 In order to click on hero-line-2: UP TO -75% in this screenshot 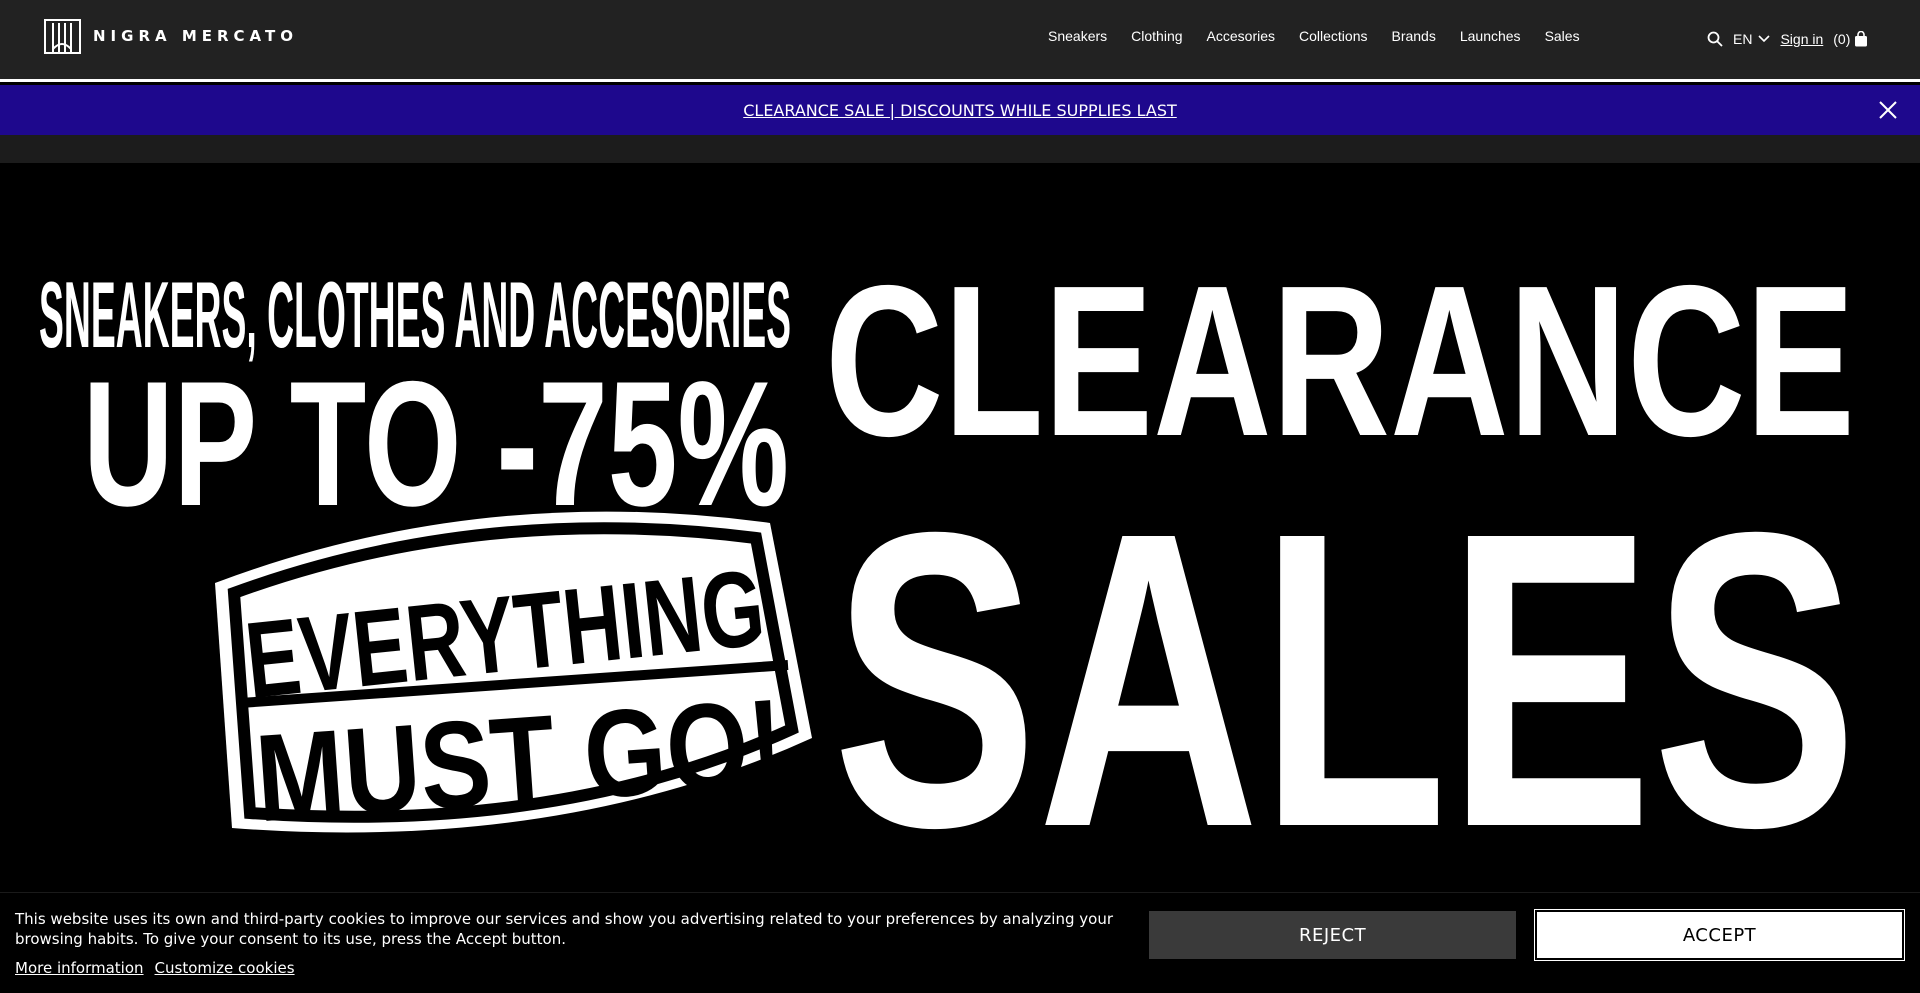, I will do `click(436, 443)`.